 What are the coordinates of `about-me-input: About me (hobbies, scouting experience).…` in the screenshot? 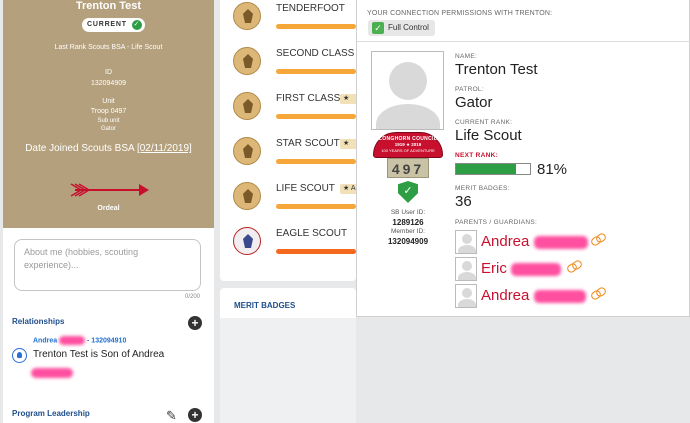 It's located at (107, 265).